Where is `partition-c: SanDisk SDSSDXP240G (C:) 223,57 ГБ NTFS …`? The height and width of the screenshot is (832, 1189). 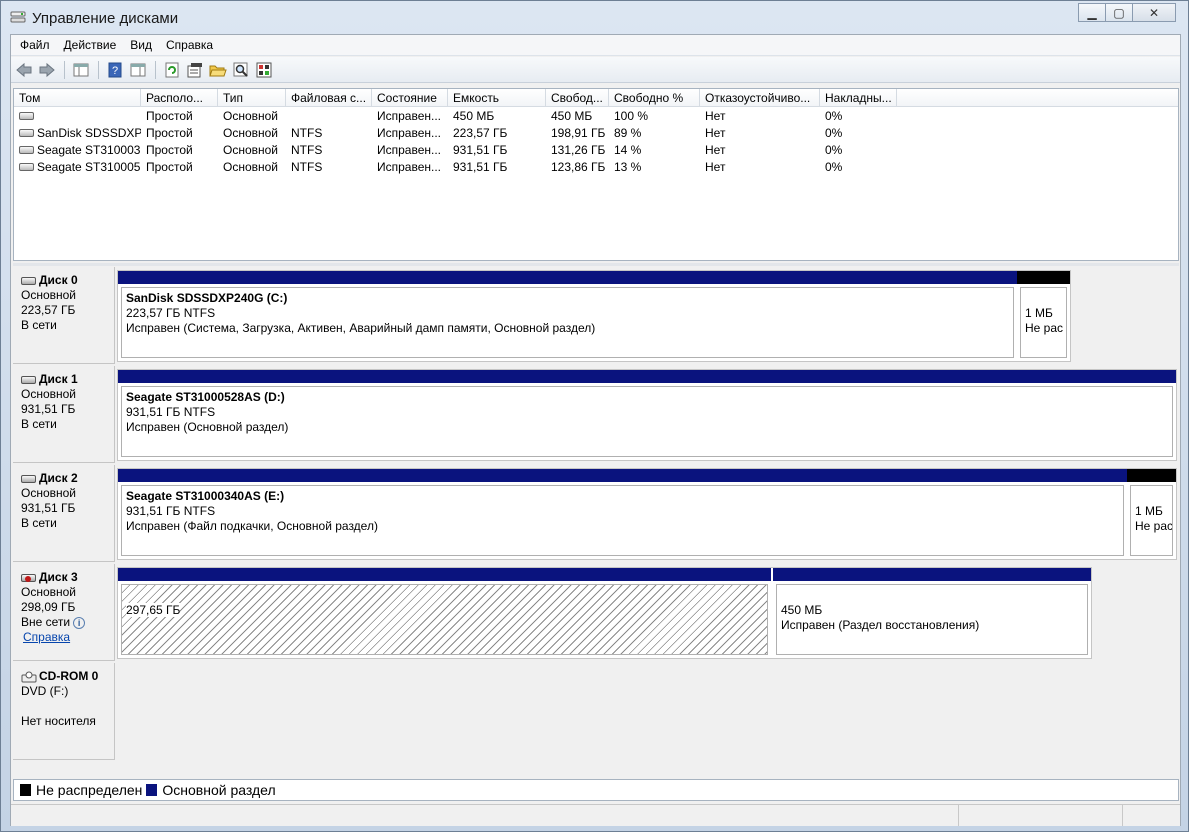 partition-c: SanDisk SDSSDXP240G (C:) 223,57 ГБ NTFS … is located at coordinates (567, 316).